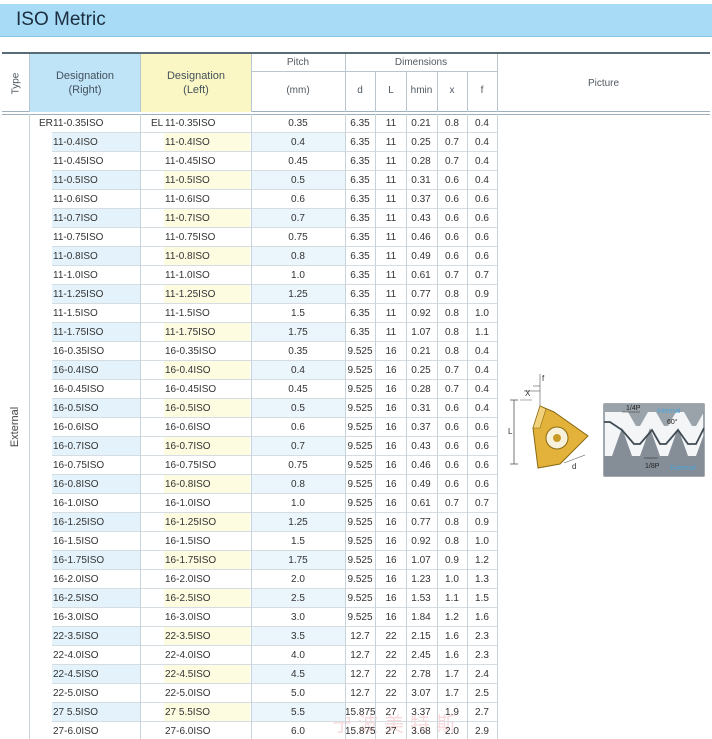 The width and height of the screenshot is (712, 739). Describe the element at coordinates (249, 598) in the screenshot. I see `table-row: 16-2.5ISO 16-2.5ISO 2.5 9.525 16 1.53 1.1 1.5` at that location.